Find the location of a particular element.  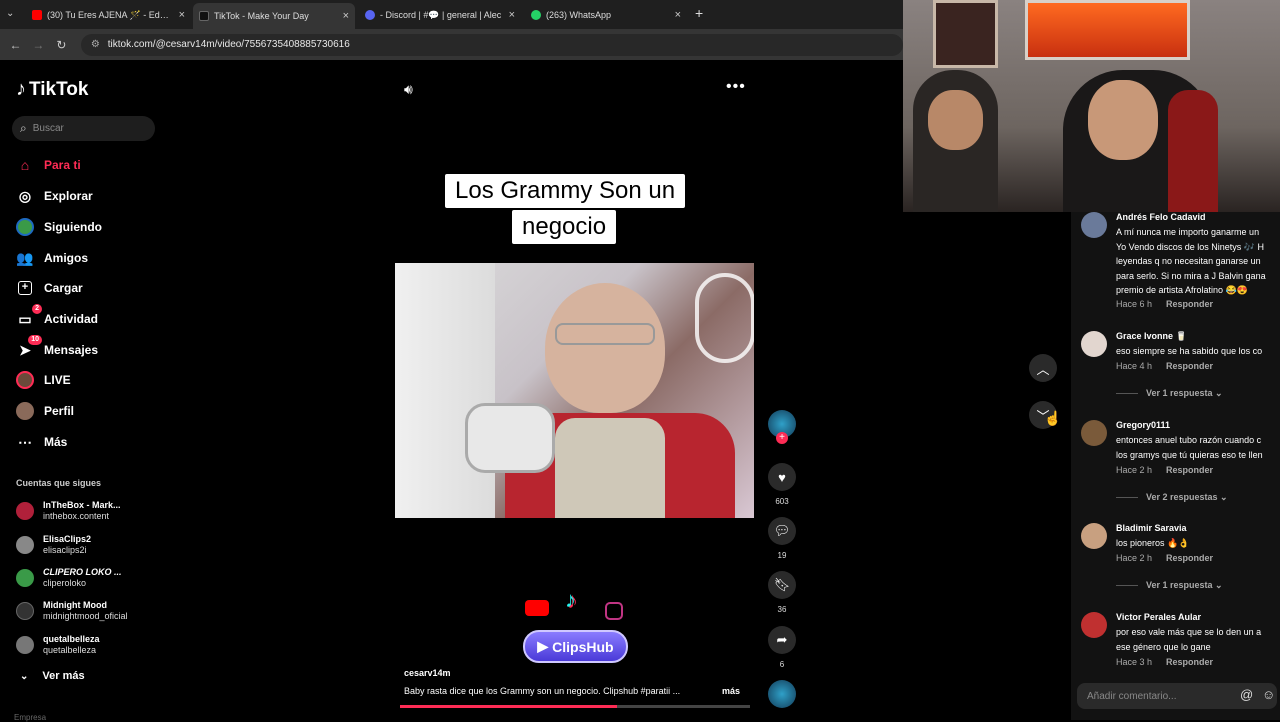

search-box: ⌕ Buscar is located at coordinates (83, 128).